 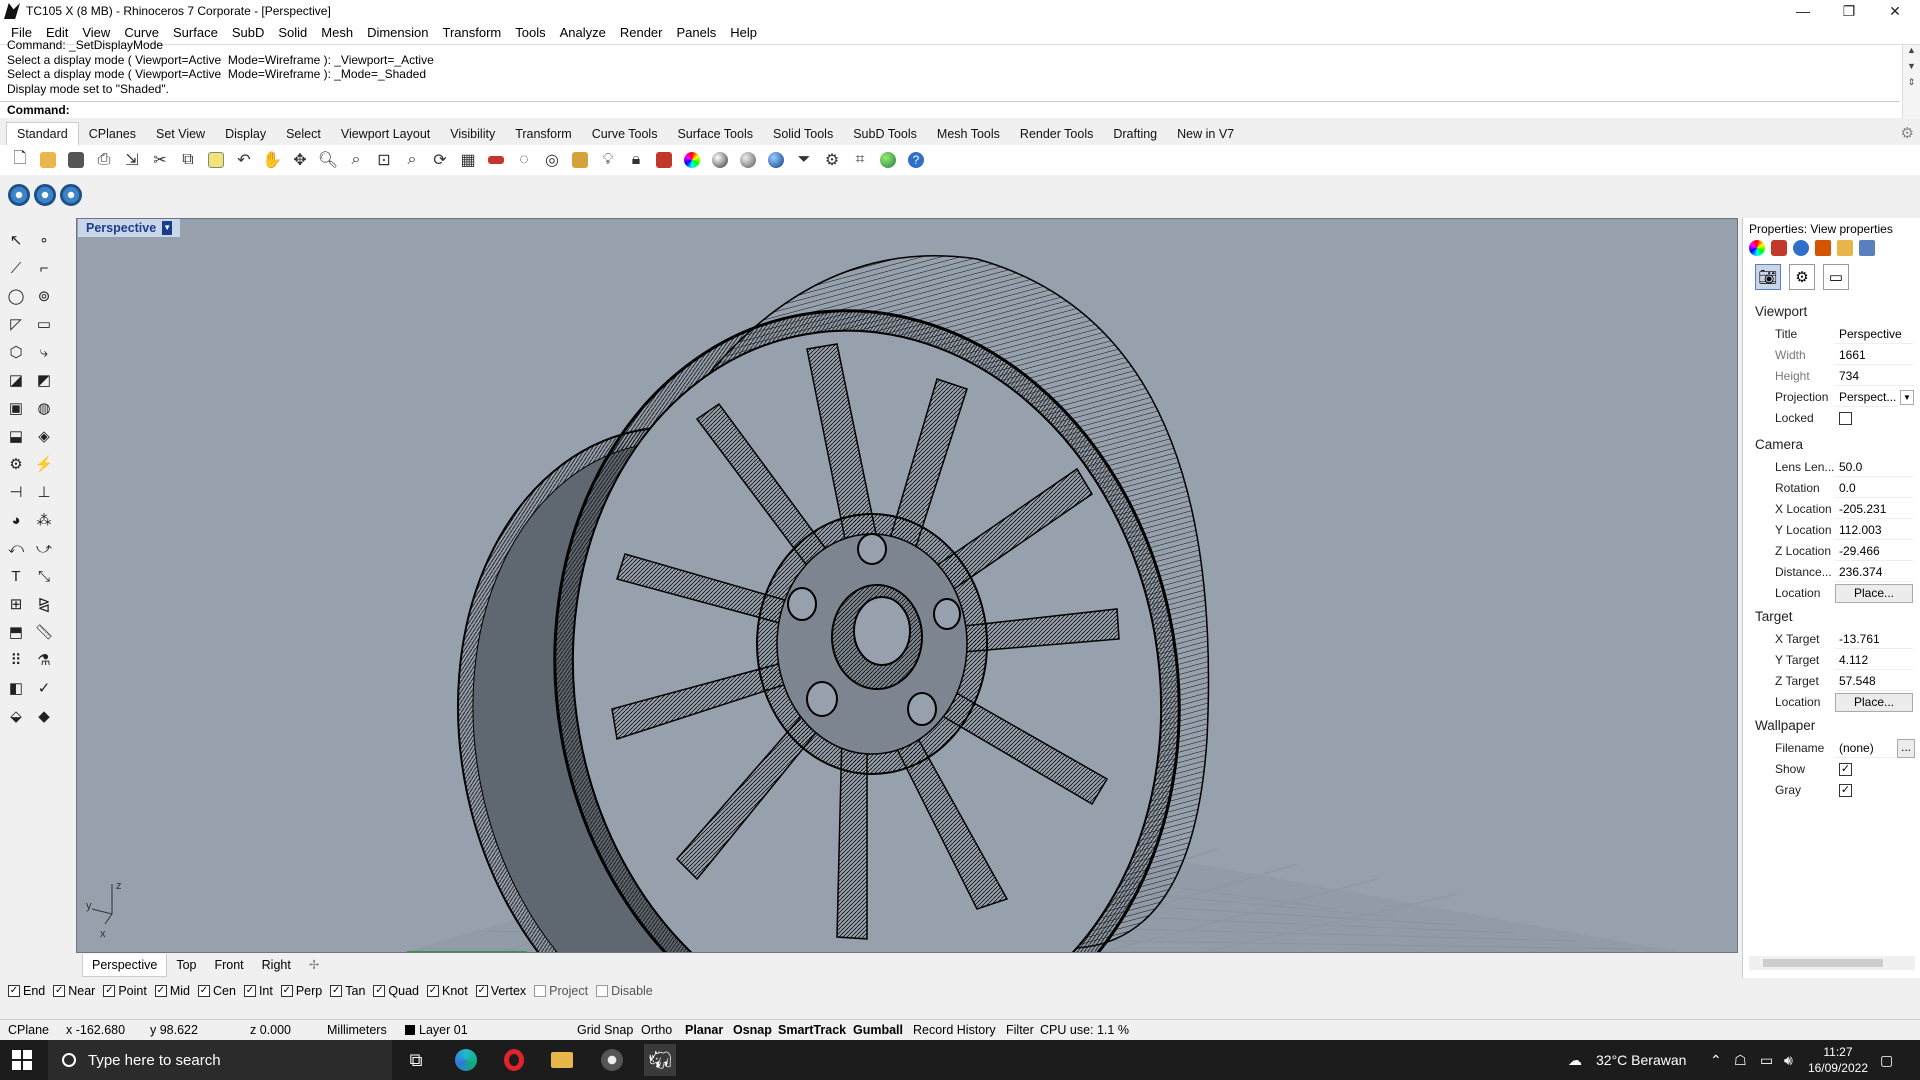 I want to click on weather-icon: ☁, so click(x=1575, y=1060).